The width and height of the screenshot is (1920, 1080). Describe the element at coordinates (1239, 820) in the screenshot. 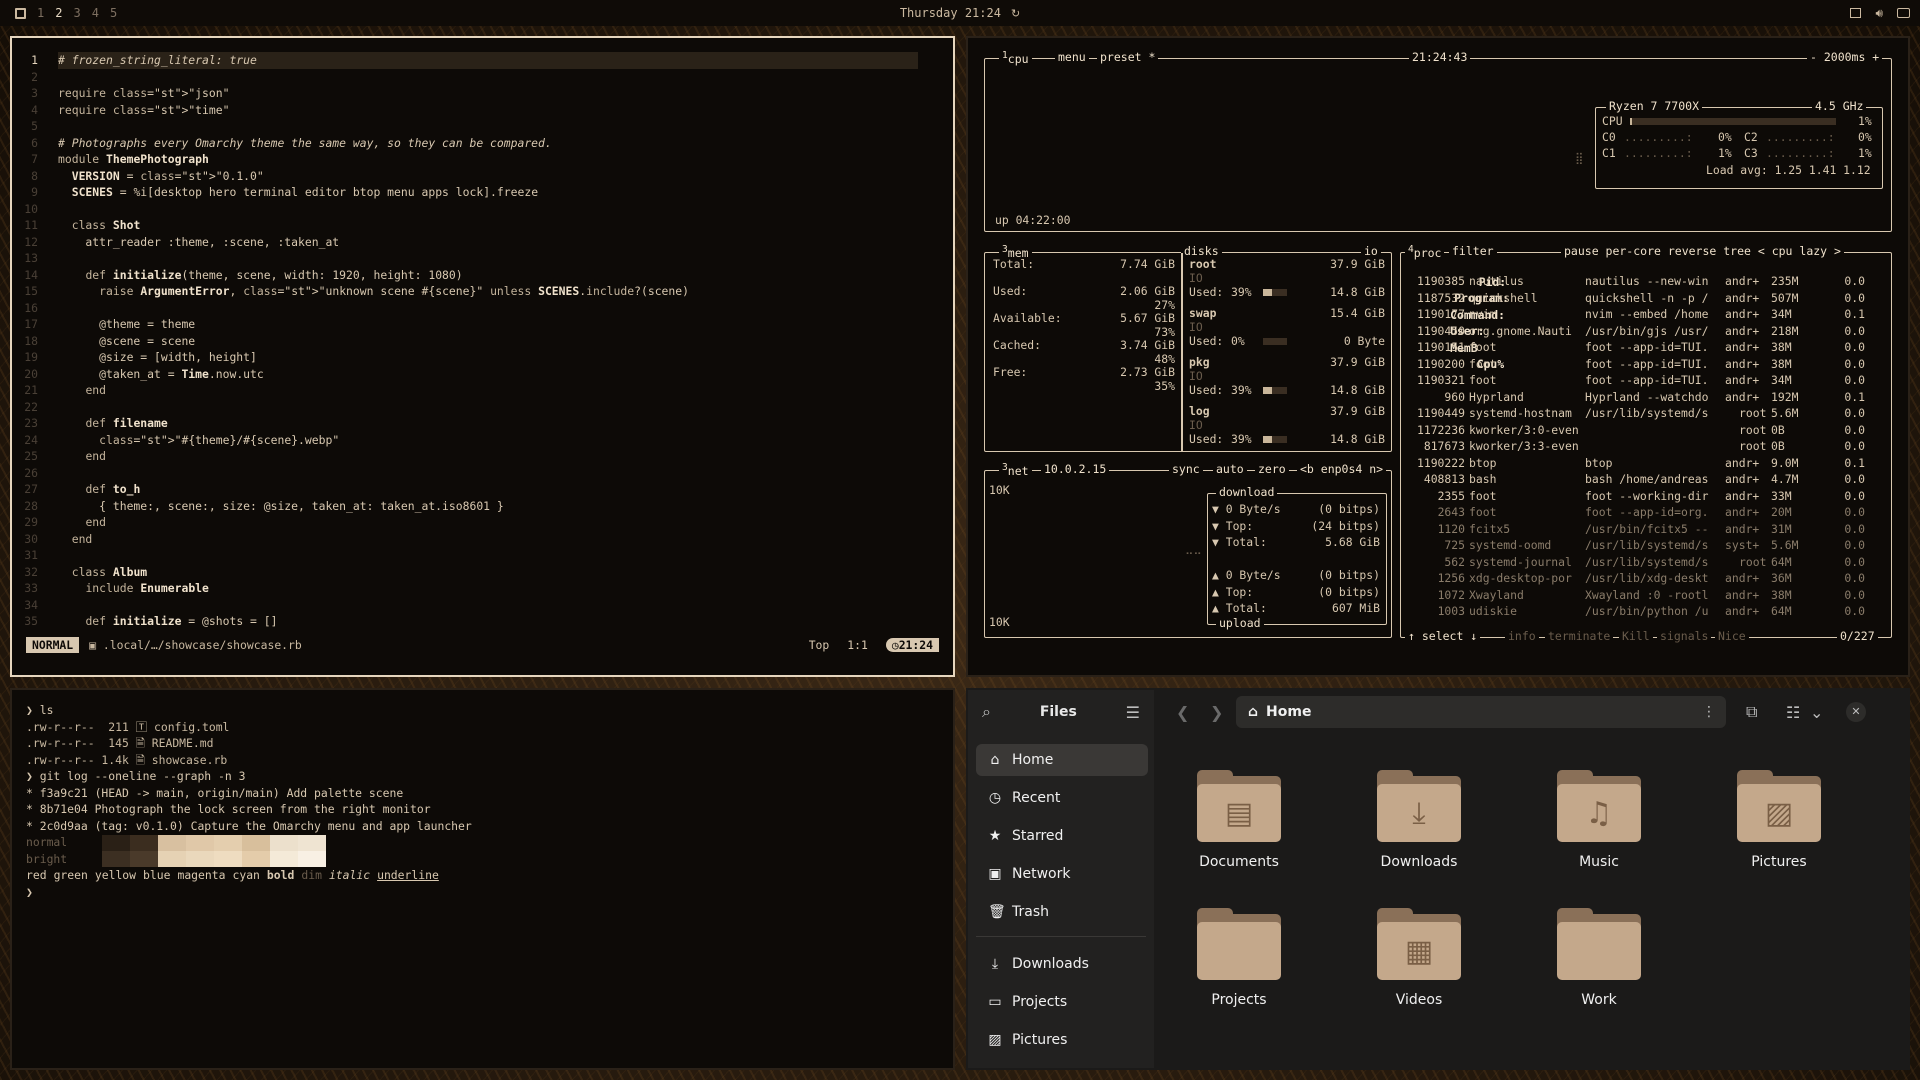

I see `folder-documents: ▤ Documents` at that location.